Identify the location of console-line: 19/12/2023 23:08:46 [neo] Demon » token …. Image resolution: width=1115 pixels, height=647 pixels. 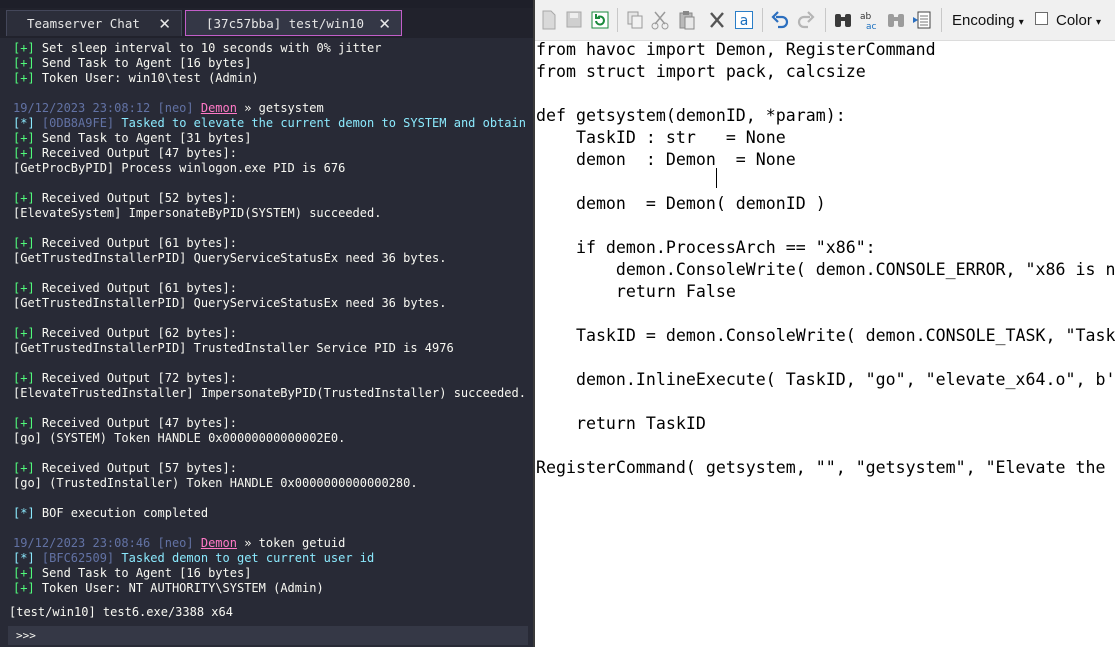
(179, 543).